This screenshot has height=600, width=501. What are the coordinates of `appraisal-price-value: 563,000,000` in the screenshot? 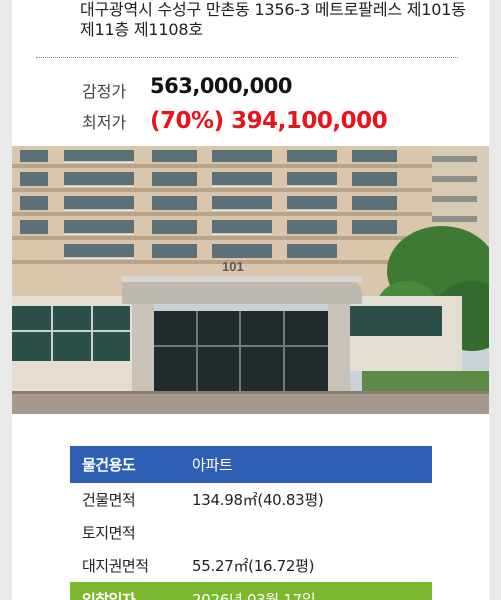 It's located at (221, 86).